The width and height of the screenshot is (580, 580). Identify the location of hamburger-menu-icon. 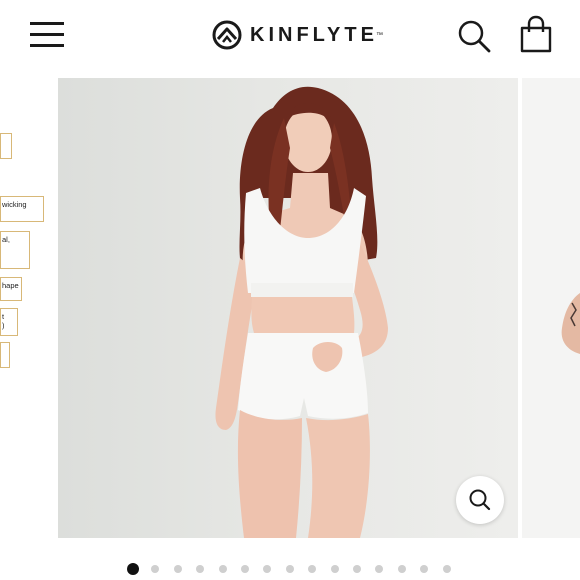
(47, 23).